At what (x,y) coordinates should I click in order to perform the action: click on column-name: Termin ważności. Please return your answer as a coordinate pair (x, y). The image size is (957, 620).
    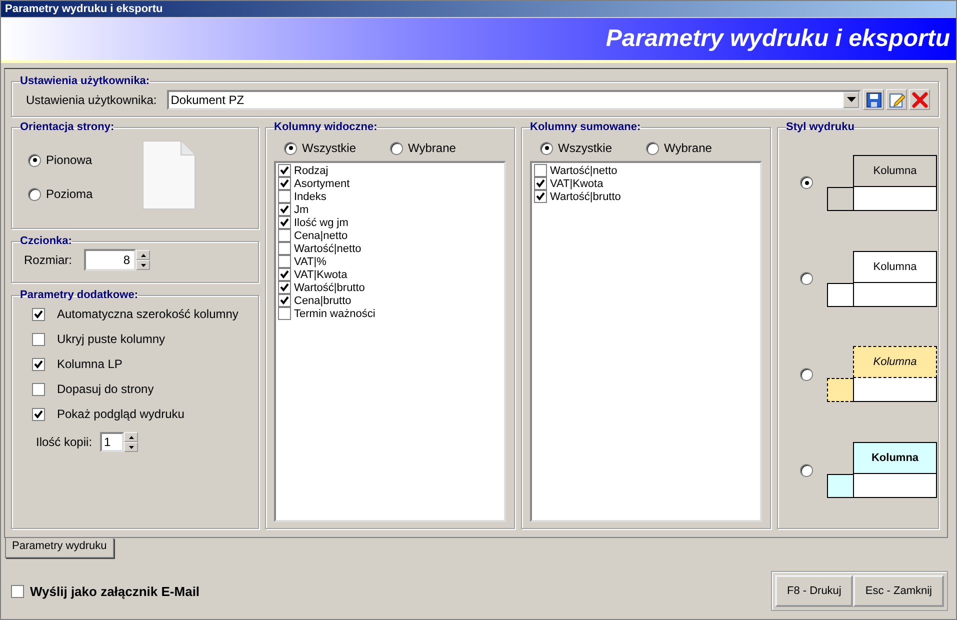
    Looking at the image, I should click on (335, 314).